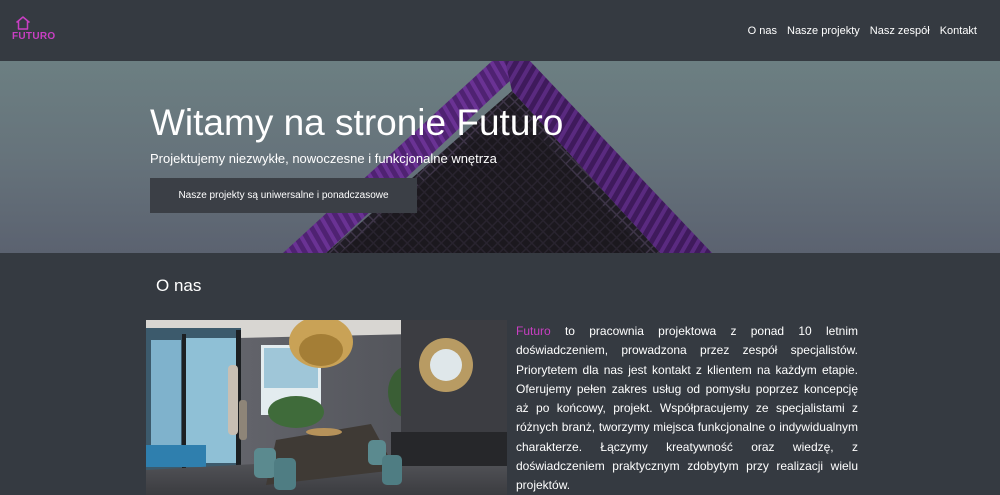 The image size is (1000, 495). Describe the element at coordinates (762, 31) in the screenshot. I see `nav-link-about: O nas` at that location.